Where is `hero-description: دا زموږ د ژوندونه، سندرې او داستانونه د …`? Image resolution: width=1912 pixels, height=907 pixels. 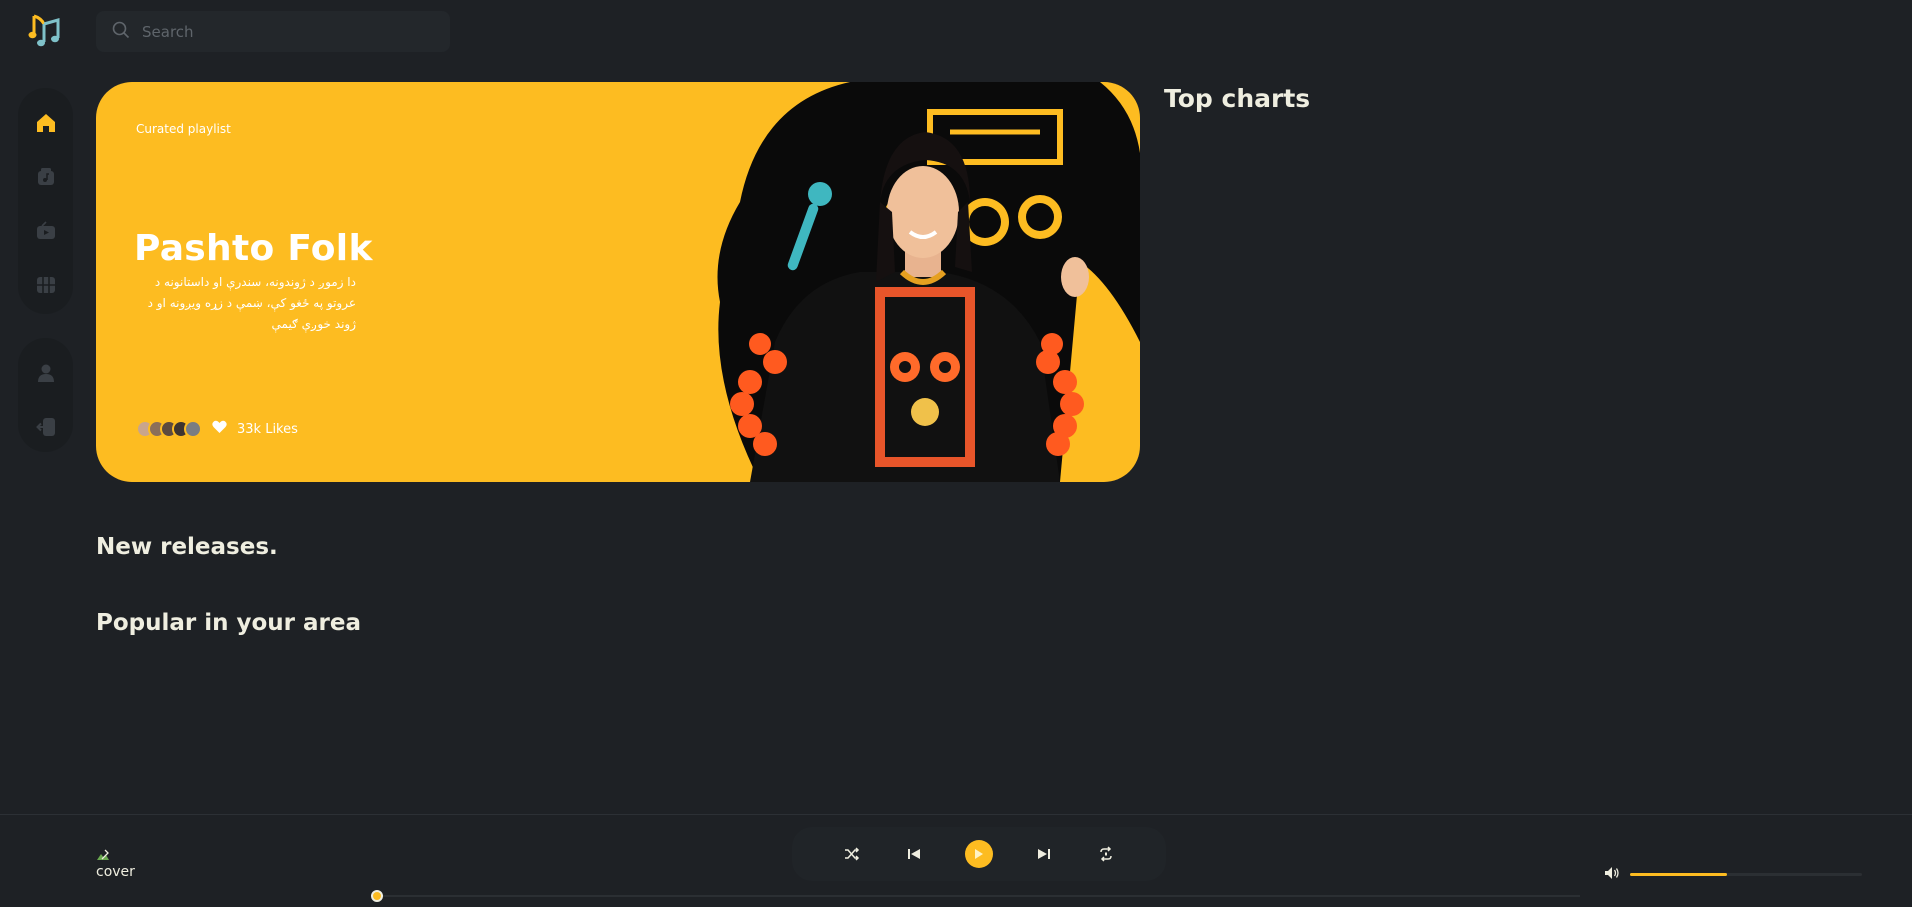
hero-description: دا زموږ د ژوندونه، سندرې او داستانونه د … is located at coordinates (251, 303).